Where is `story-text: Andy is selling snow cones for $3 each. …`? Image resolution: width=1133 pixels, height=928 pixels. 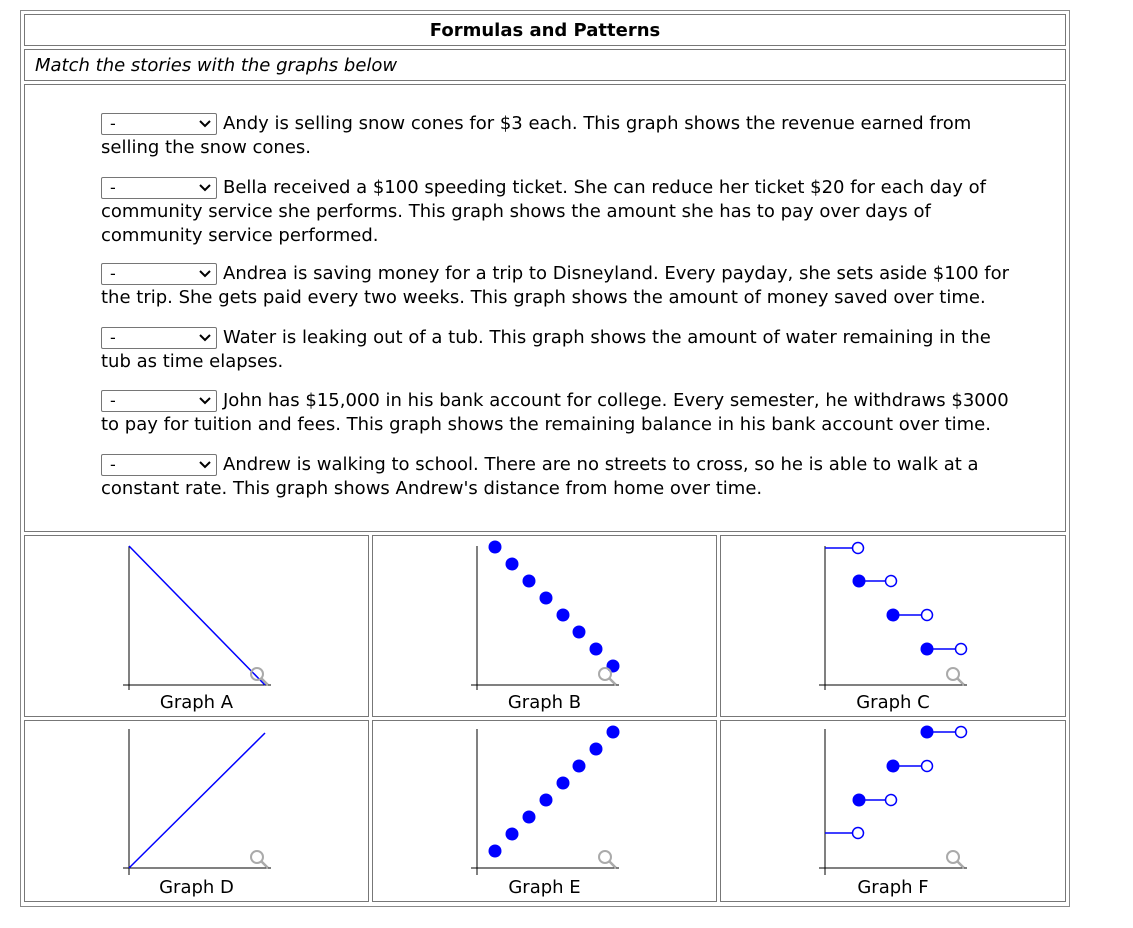
story-text: Andy is selling snow cones for $3 each. … is located at coordinates (536, 135).